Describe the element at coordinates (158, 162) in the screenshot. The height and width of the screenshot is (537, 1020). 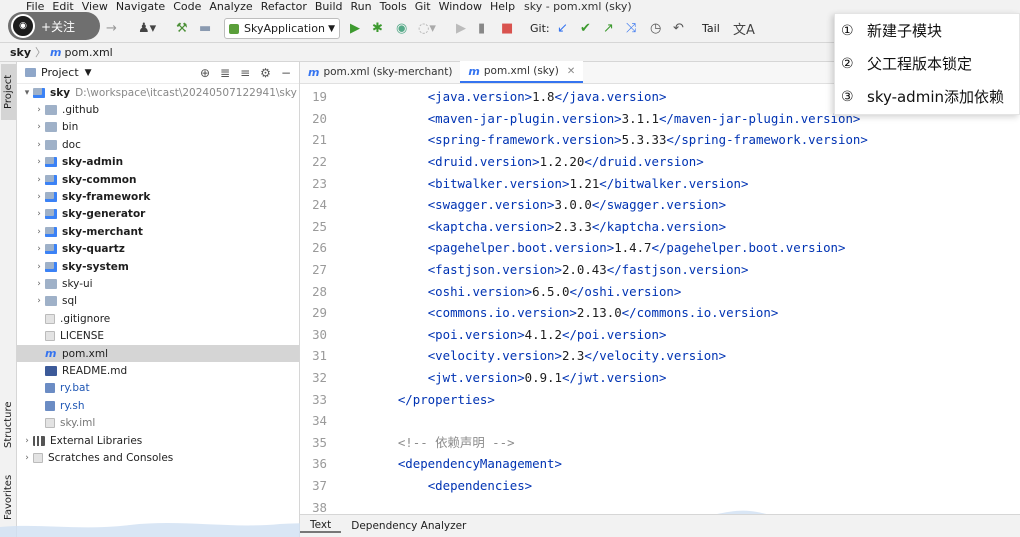
I see `tree-item: › sky-admin` at that location.